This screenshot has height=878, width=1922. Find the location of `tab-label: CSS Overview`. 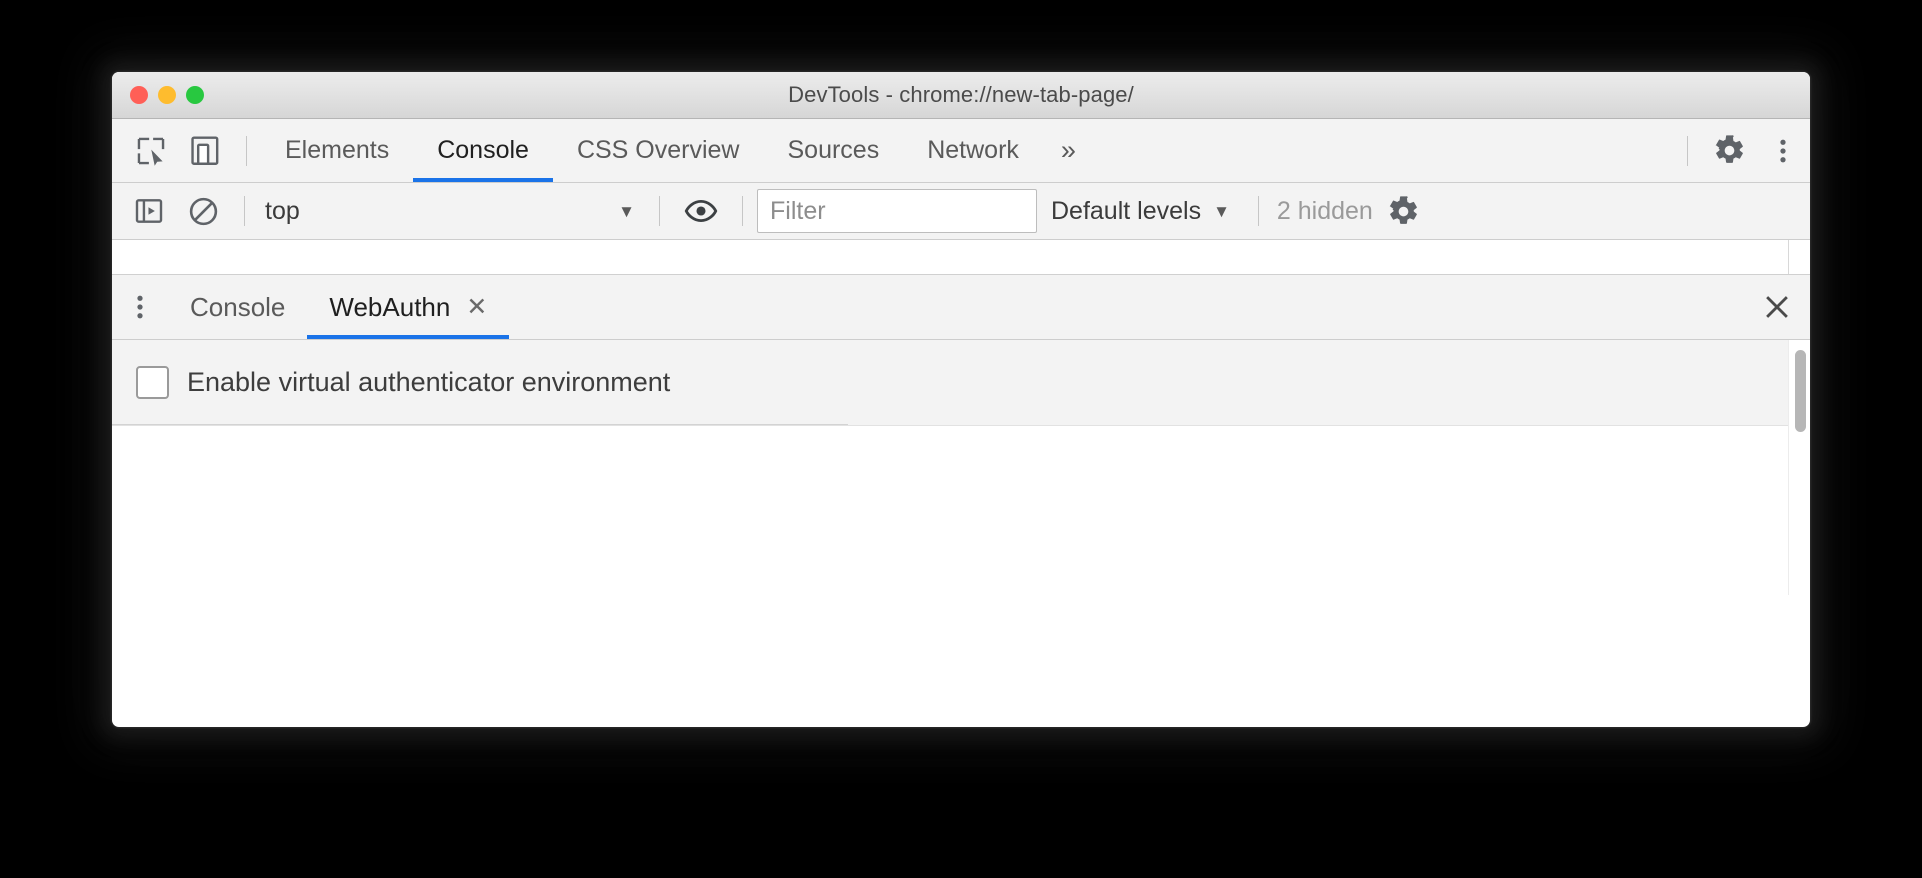

tab-label: CSS Overview is located at coordinates (658, 150).